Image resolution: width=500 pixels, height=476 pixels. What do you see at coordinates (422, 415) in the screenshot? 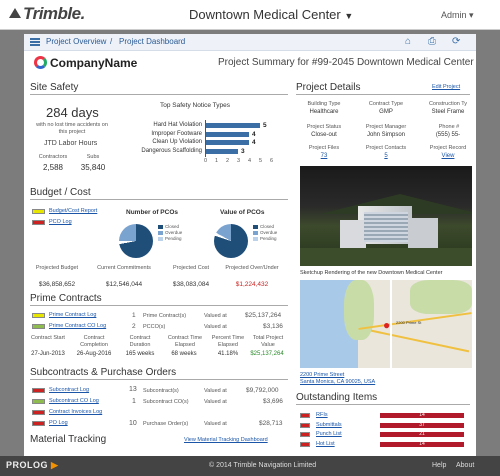
I see `outstanding-count-bar: 14` at bounding box center [422, 415].